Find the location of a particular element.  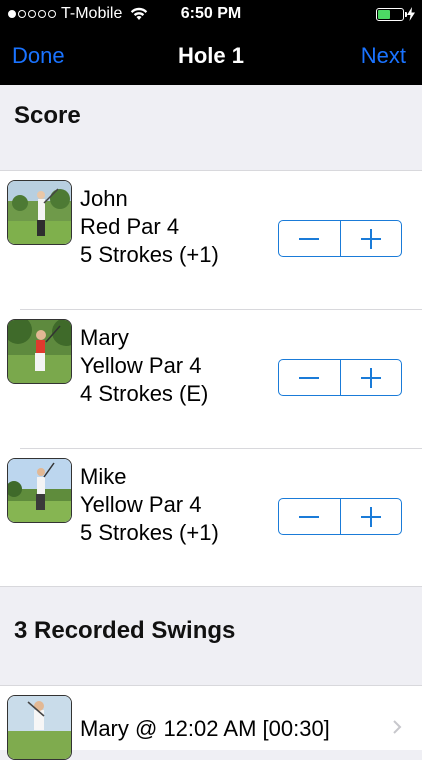

player-info: Mike Yellow Par 4 5 Strokes (+1) is located at coordinates (149, 505).